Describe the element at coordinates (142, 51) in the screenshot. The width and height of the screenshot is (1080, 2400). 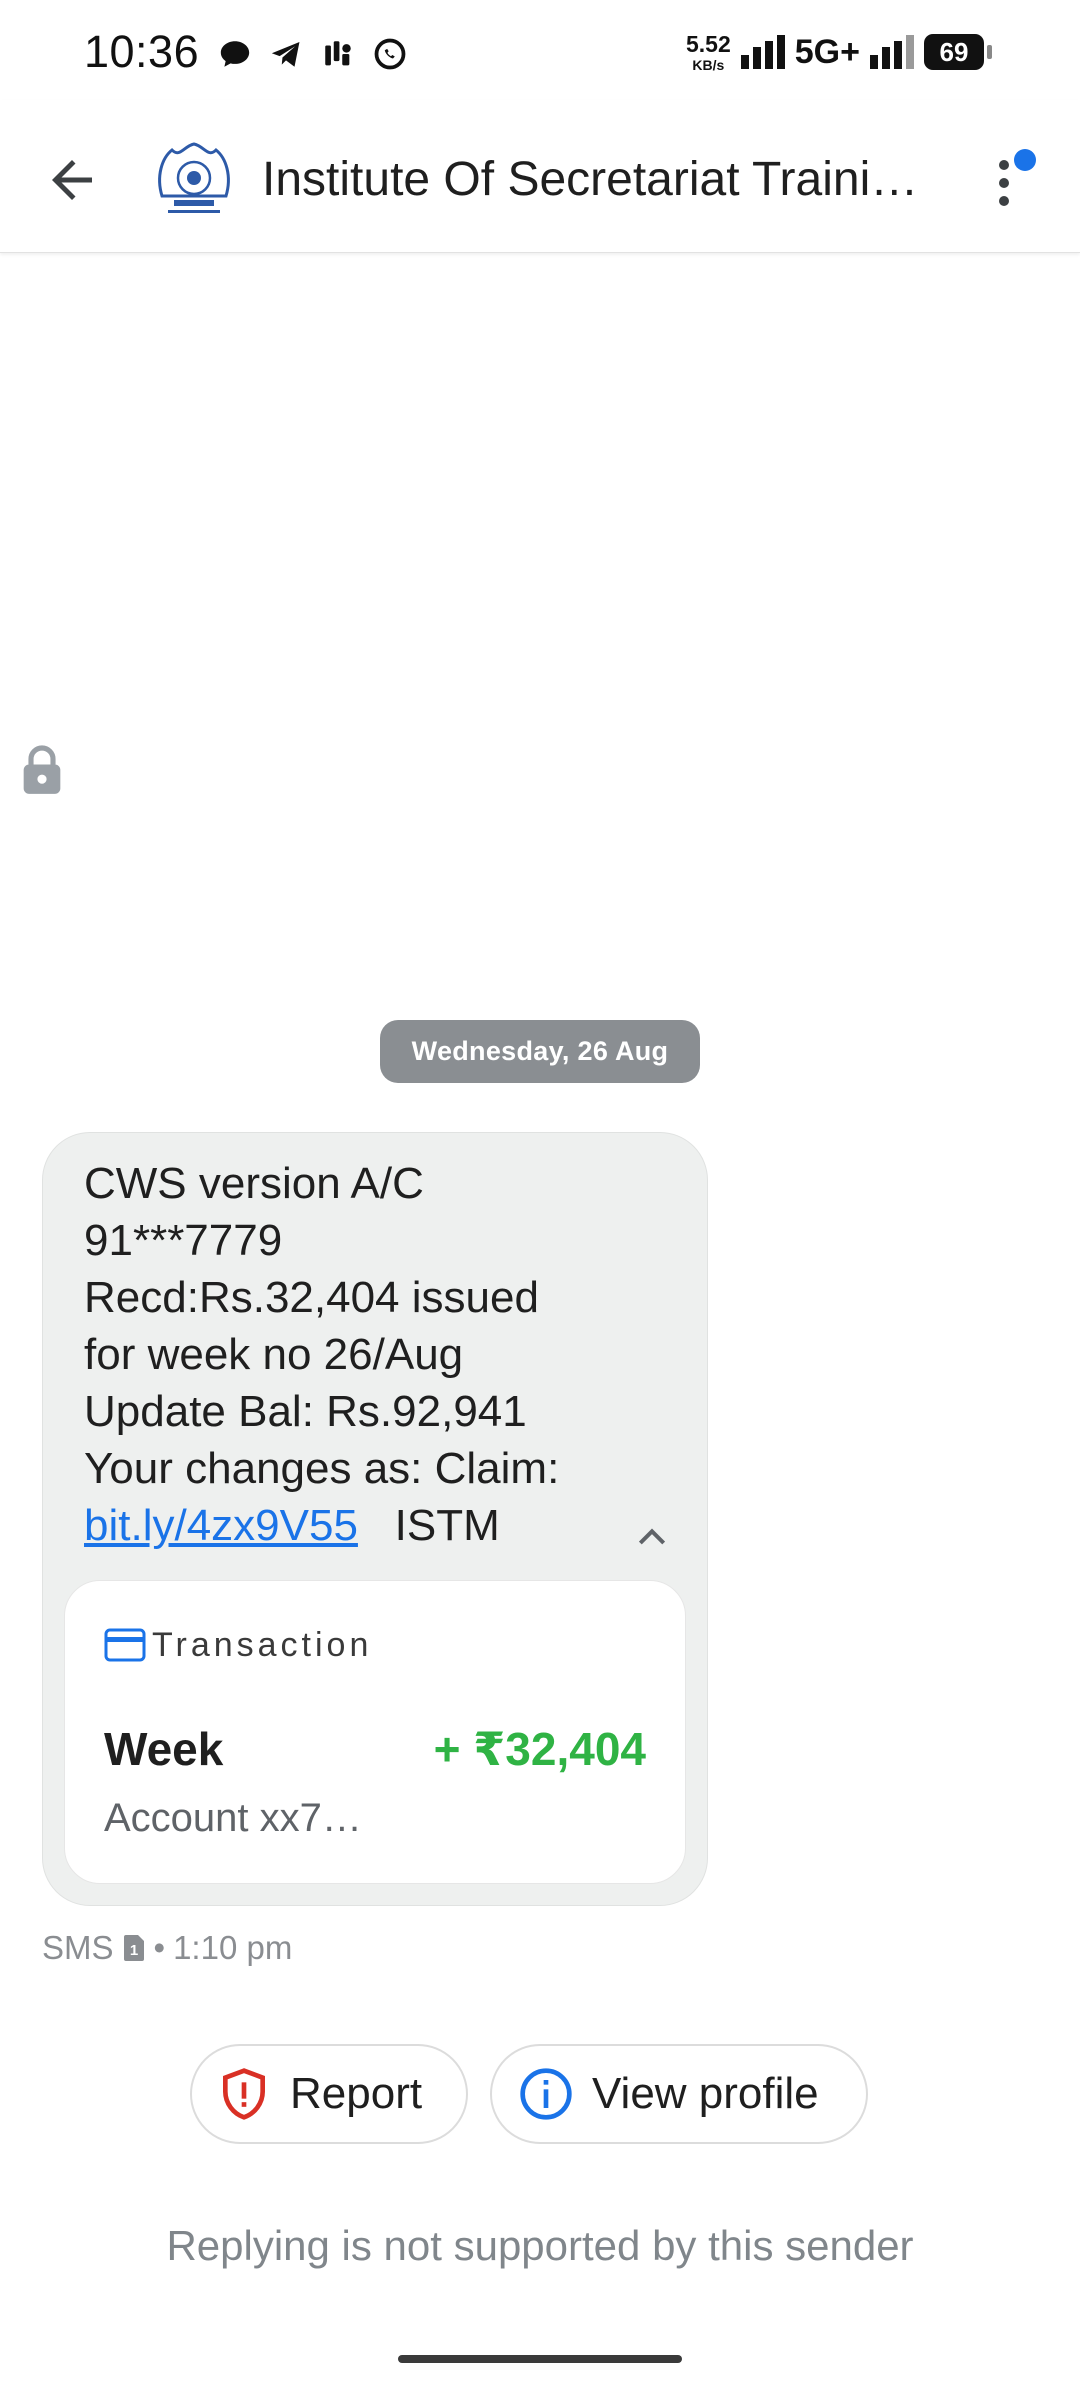
I see `status-time: 10:36` at that location.